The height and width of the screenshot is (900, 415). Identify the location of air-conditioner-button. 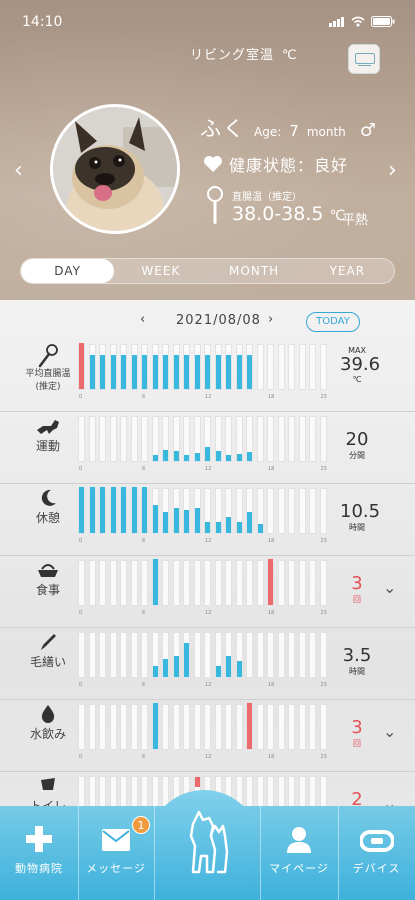
(364, 59).